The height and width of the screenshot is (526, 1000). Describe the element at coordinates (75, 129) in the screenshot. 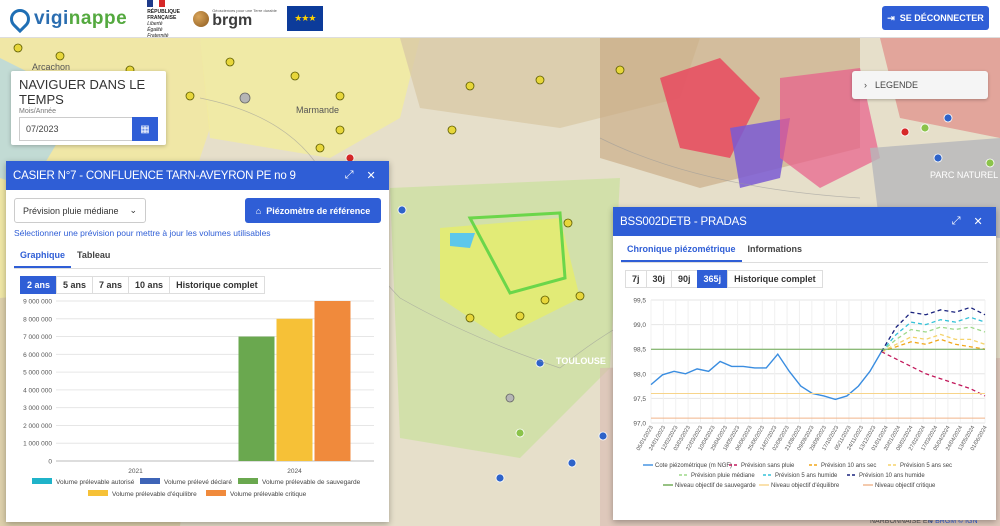

I see `month-year-input: 07/2023` at that location.